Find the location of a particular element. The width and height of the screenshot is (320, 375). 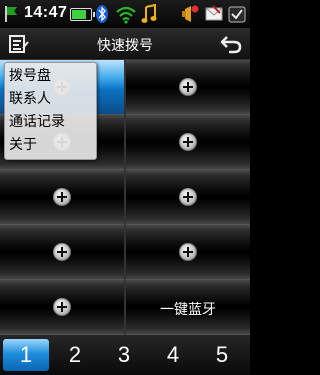

notification-icon is located at coordinates (190, 13).